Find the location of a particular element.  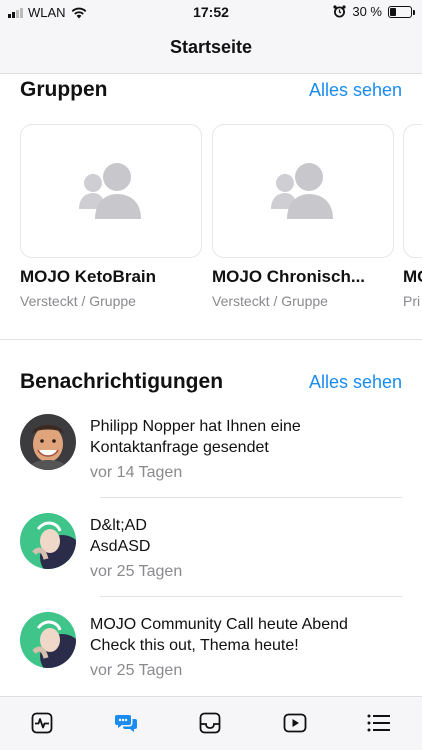

tab-inbox is located at coordinates (210, 723).